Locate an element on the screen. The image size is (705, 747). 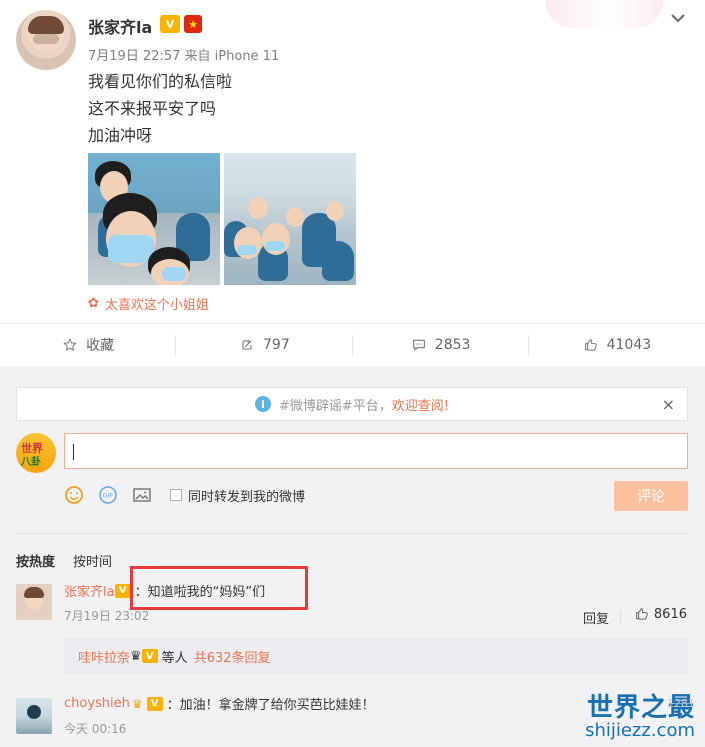
comment-input-box is located at coordinates (376, 451).